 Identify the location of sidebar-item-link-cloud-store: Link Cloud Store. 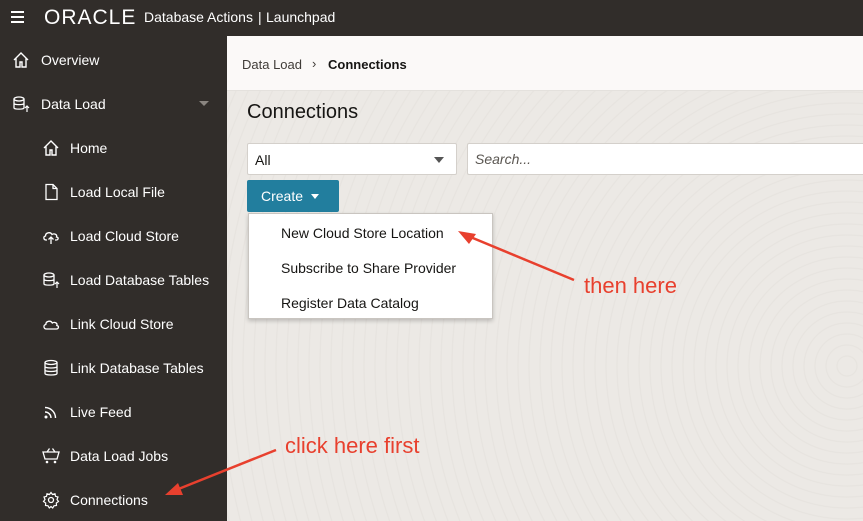
(113, 324).